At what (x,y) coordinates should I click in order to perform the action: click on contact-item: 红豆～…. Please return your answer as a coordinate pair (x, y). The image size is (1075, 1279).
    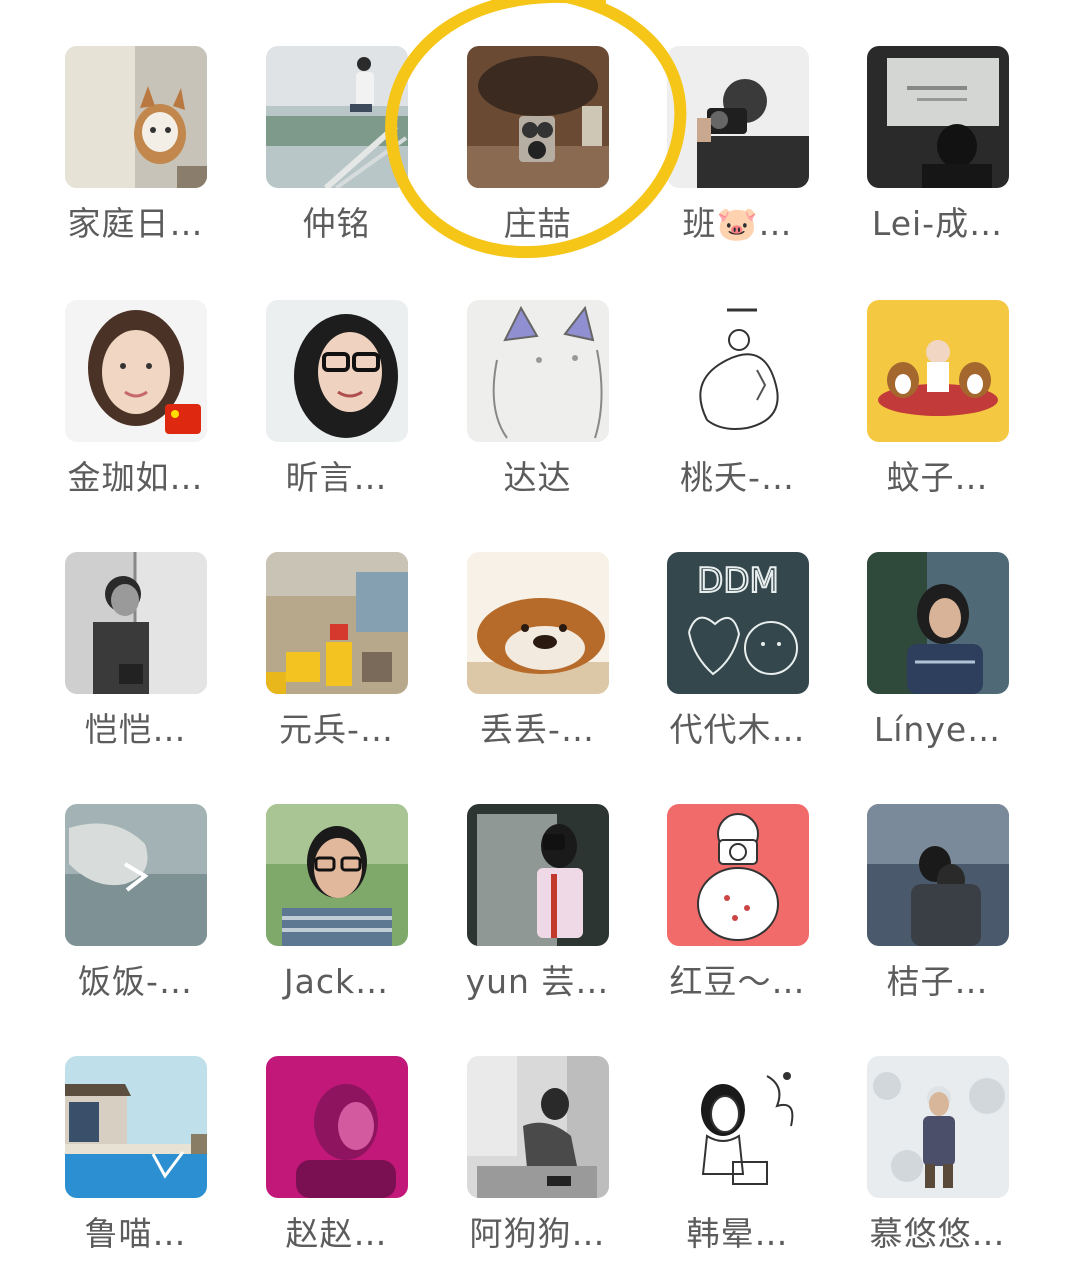
    Looking at the image, I should click on (737, 914).